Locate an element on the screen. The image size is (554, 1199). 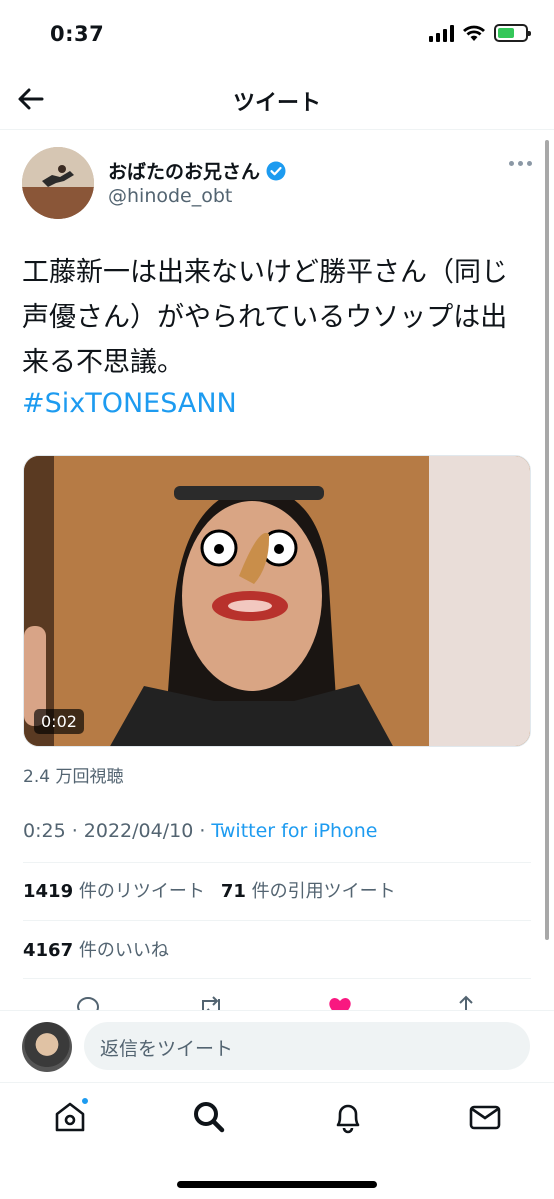
author-name-row: おばたのお兄さん is located at coordinates (197, 170).